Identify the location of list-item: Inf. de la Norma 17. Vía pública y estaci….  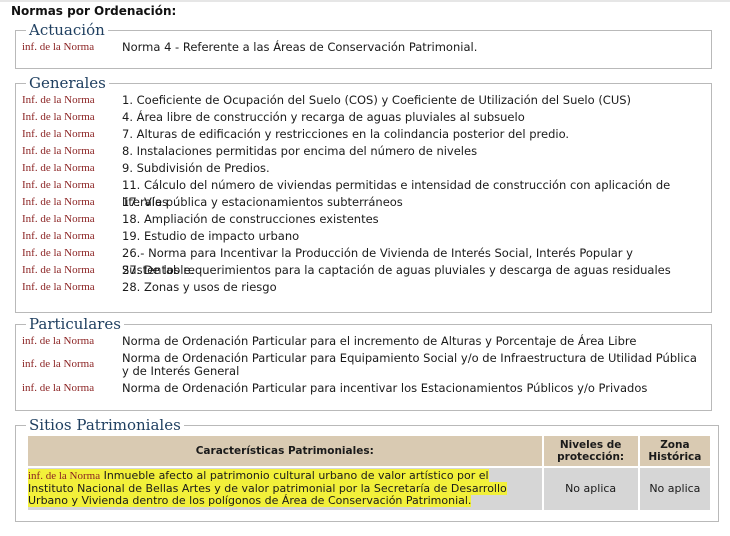
(363, 202).